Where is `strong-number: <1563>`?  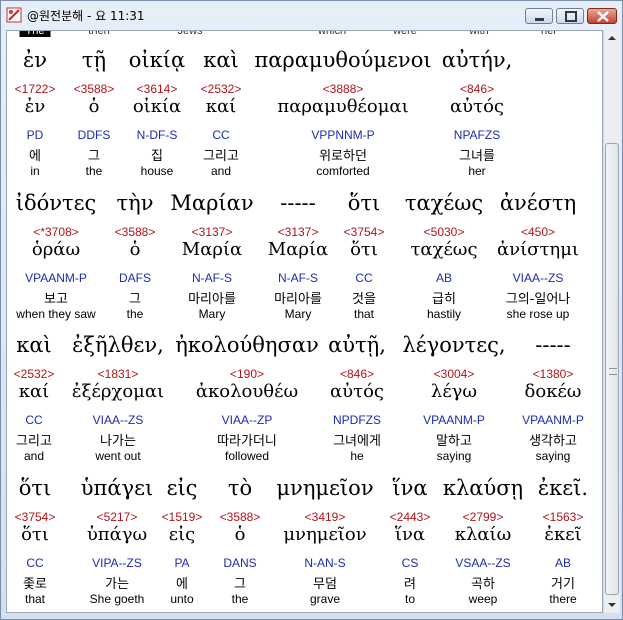 strong-number: <1563> is located at coordinates (563, 517).